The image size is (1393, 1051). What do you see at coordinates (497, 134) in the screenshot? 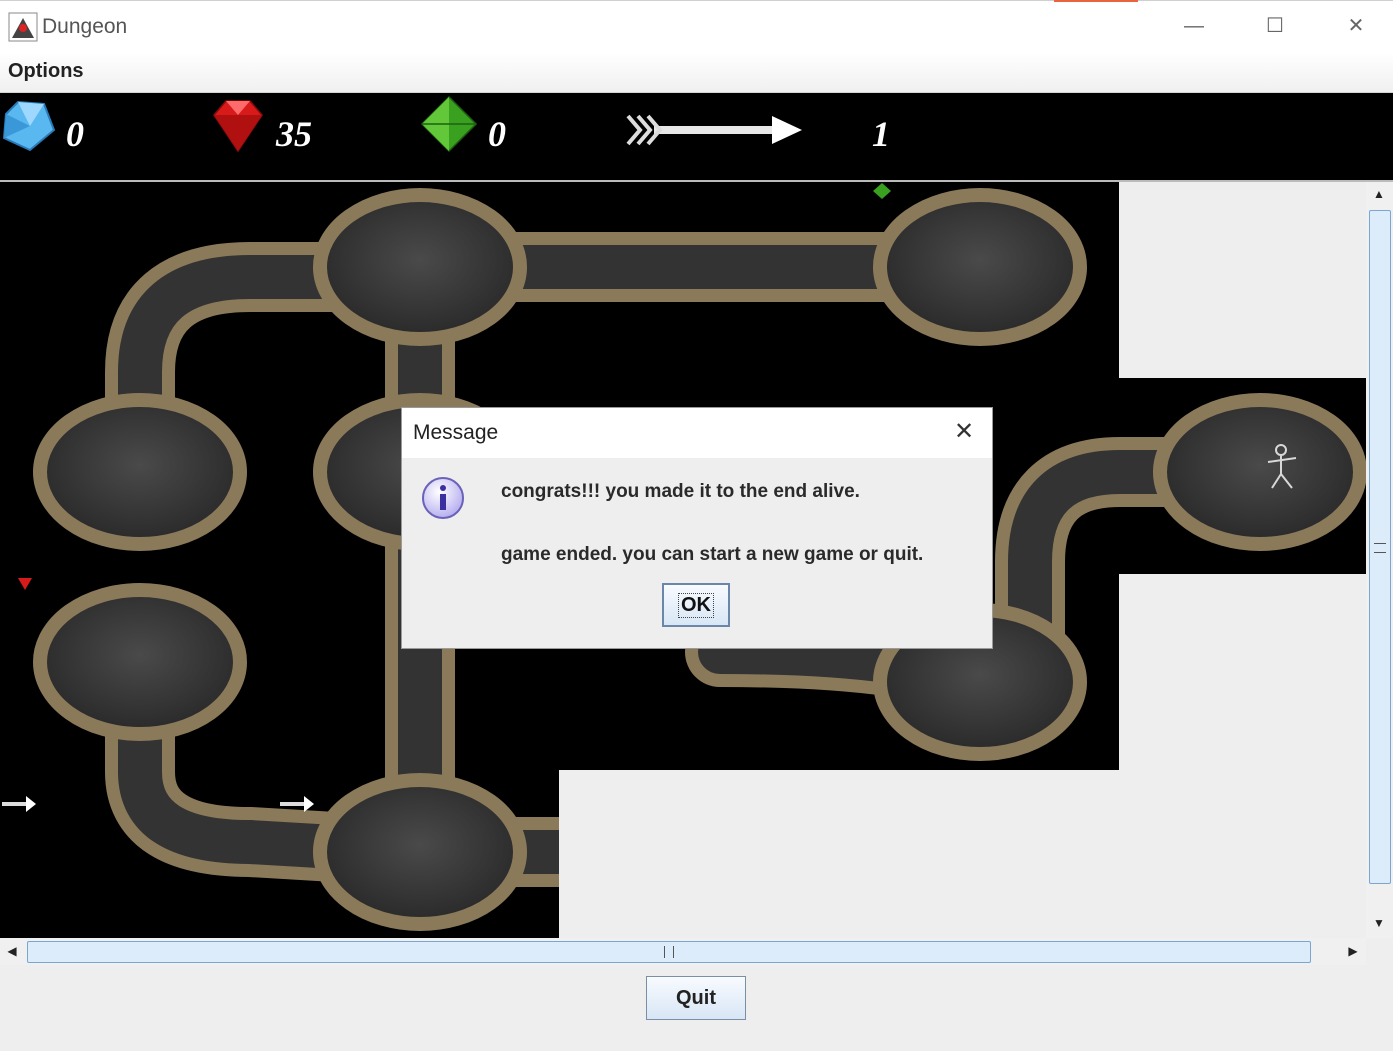
I see `green-gem-count: 0` at bounding box center [497, 134].